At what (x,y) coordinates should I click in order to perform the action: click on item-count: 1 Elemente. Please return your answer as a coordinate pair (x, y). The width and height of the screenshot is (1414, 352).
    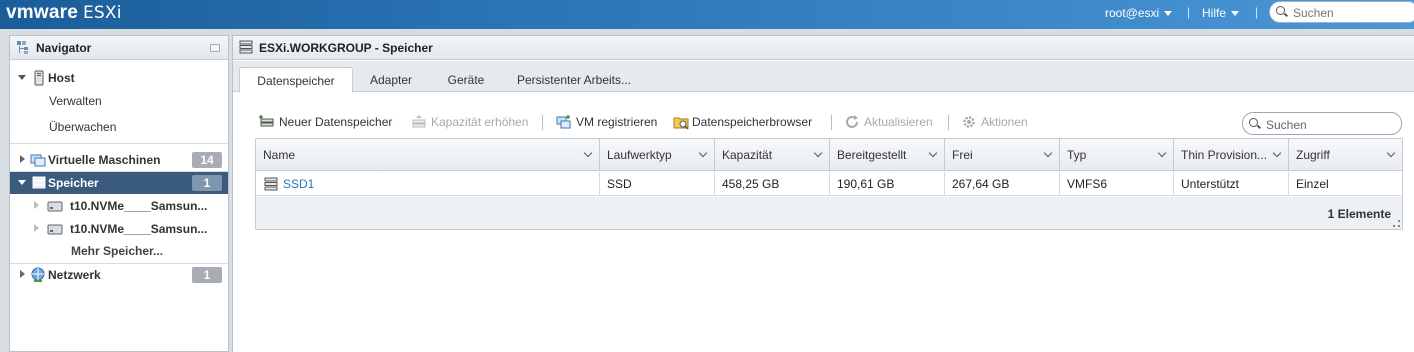
    Looking at the image, I should click on (1359, 214).